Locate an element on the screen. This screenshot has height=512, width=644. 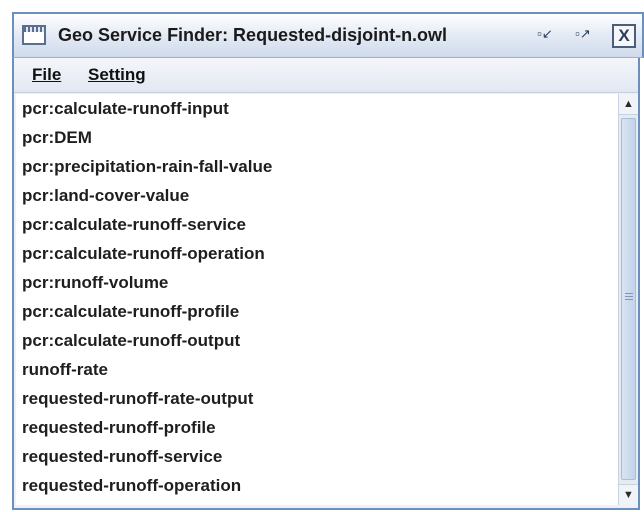
list-item: pcr:calculate-runoff-service is located at coordinates (317, 224).